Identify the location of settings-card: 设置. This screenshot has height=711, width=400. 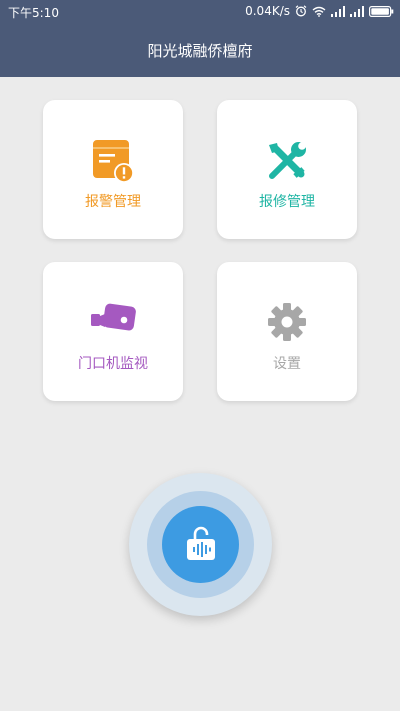
(287, 331).